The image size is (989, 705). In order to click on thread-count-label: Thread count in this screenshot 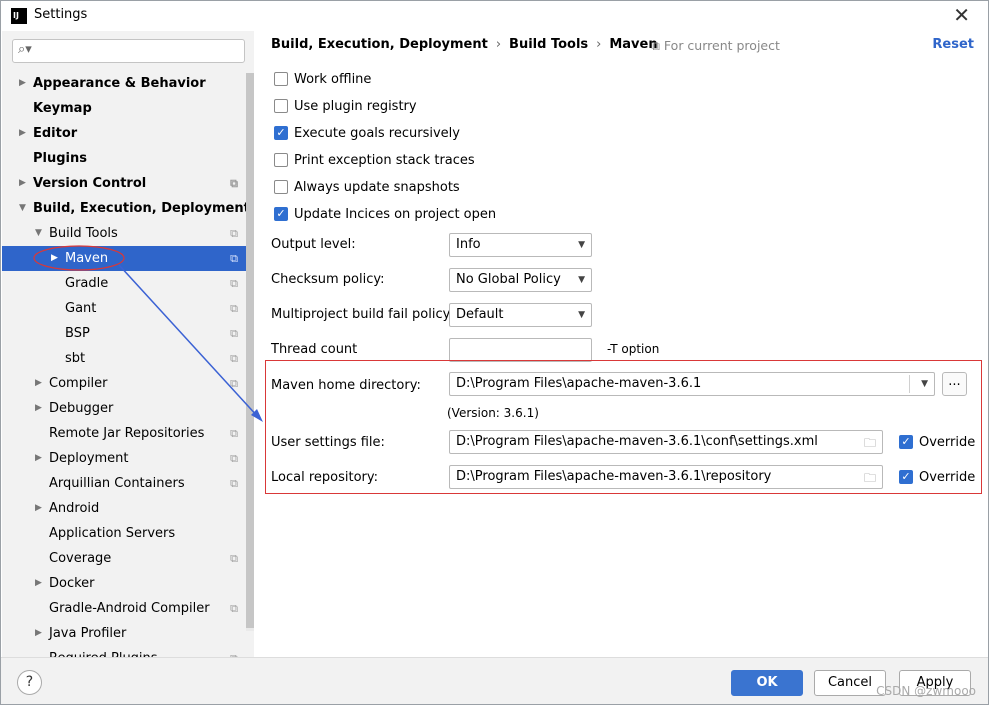, I will do `click(314, 349)`.